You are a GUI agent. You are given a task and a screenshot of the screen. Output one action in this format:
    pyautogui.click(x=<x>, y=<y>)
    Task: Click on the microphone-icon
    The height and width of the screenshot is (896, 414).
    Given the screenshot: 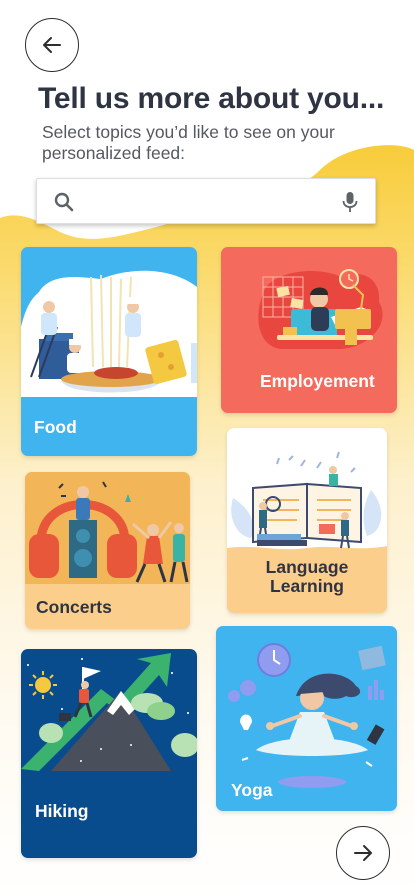 What is the action you would take?
    pyautogui.click(x=350, y=202)
    